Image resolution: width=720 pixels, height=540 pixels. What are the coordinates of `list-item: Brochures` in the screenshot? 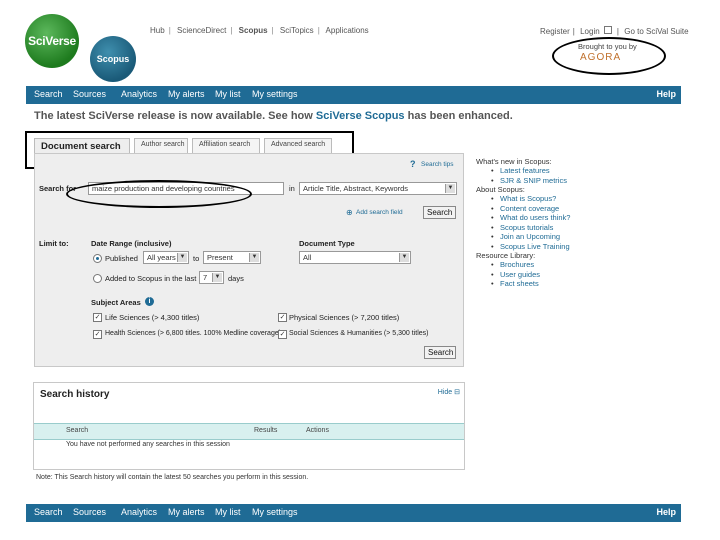 It's located at (538, 265).